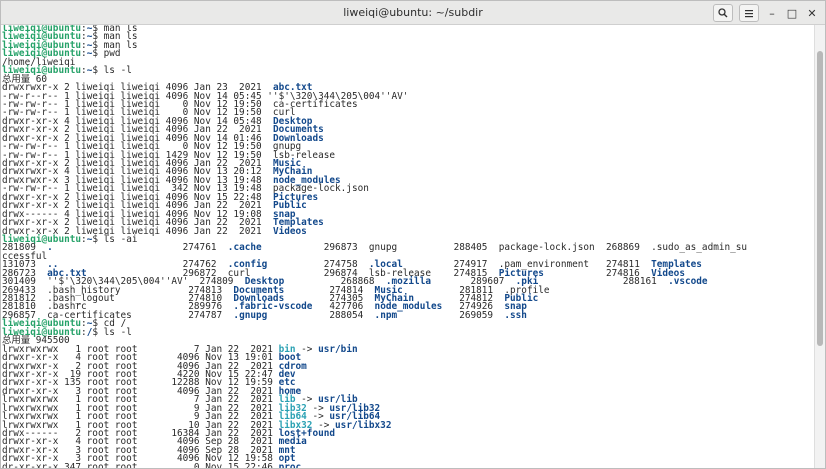 The image size is (826, 469). Describe the element at coordinates (723, 13) in the screenshot. I see `search-icon` at that location.